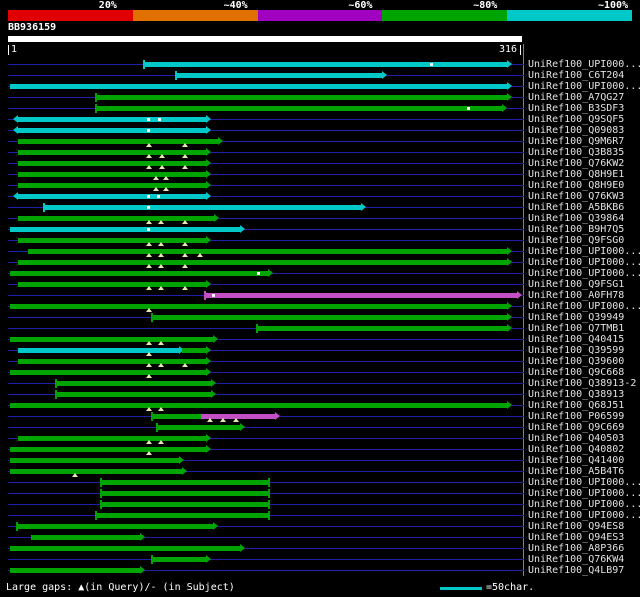 This screenshot has width=640, height=597. Describe the element at coordinates (576, 416) in the screenshot. I see `subject-id-label: UniRef100_P06599` at that location.